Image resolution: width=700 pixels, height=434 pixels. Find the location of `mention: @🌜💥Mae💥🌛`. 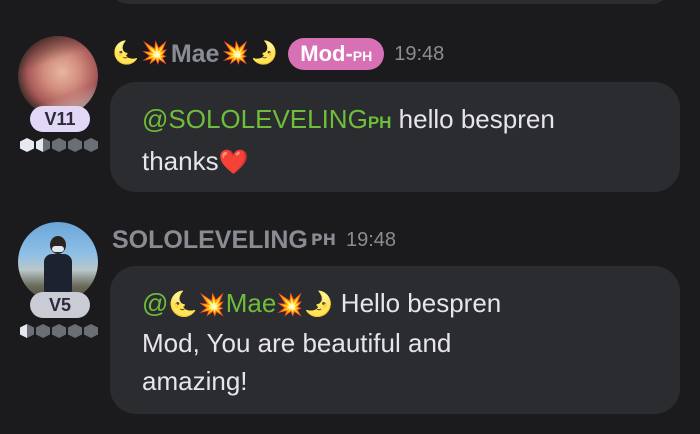

mention: @🌜💥Mae💥🌛 is located at coordinates (238, 303).